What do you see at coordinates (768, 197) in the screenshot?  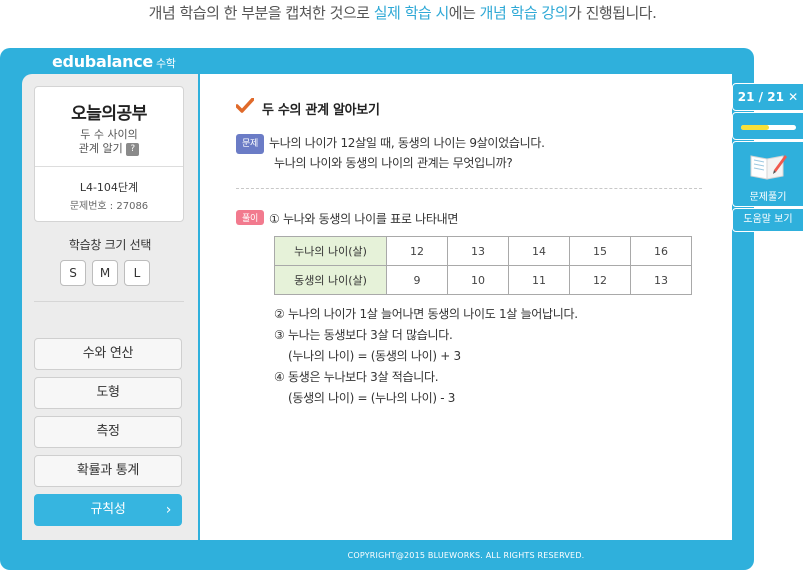 I see `solve-problem-label: 문제풀기` at bounding box center [768, 197].